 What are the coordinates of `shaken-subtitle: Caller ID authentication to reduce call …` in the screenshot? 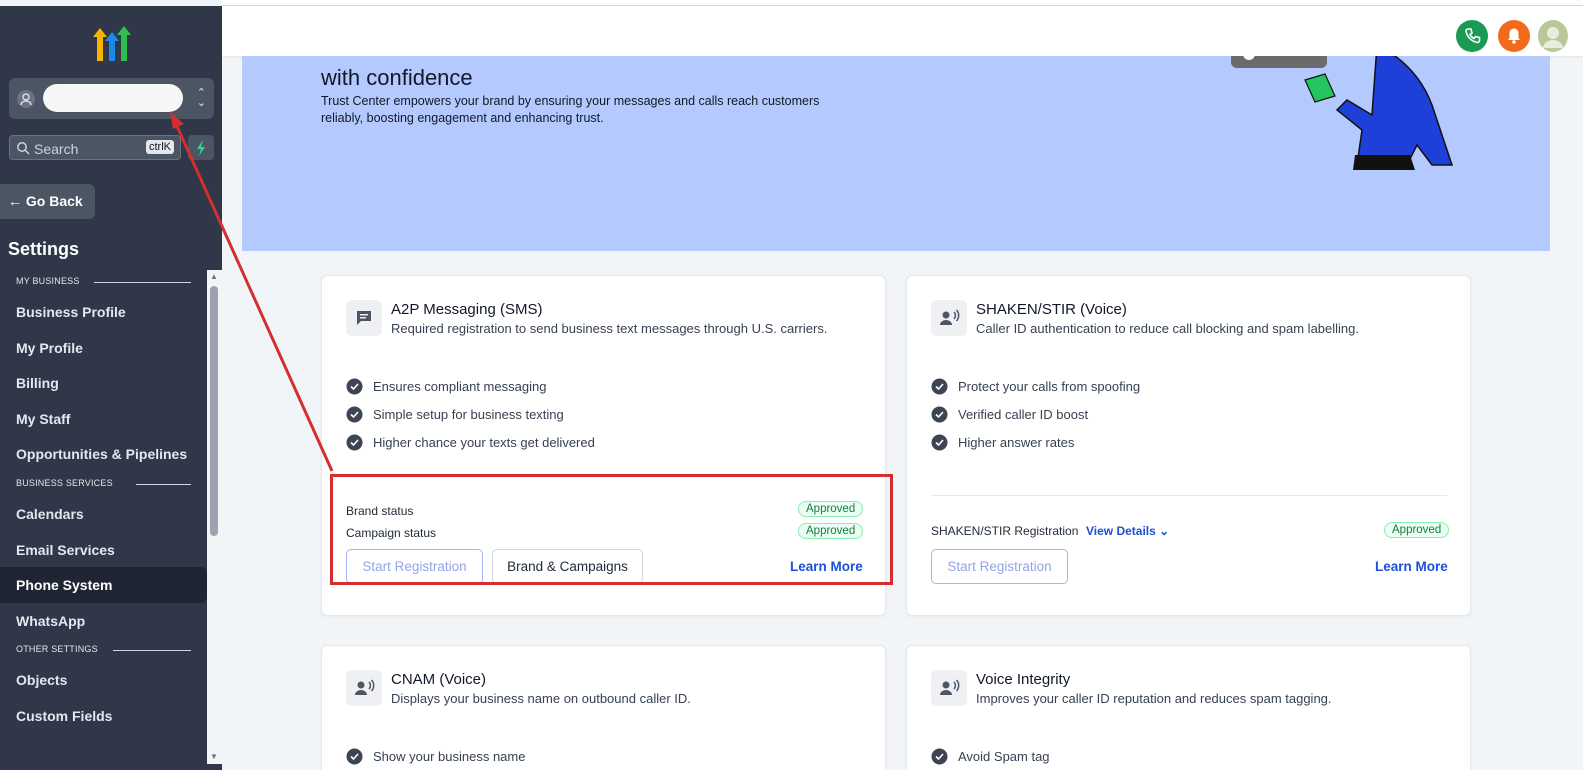 It's located at (1167, 328).